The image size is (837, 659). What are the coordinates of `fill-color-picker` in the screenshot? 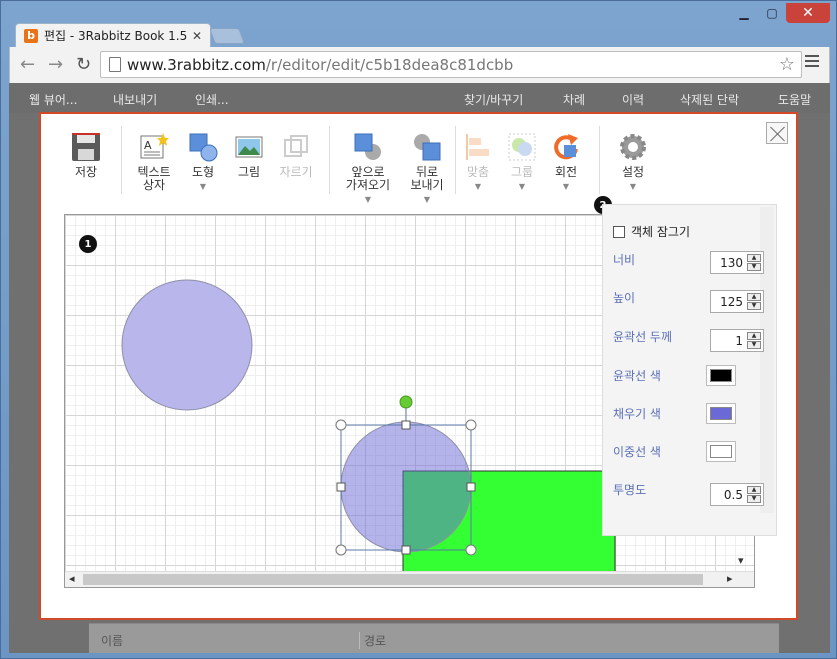 It's located at (721, 413).